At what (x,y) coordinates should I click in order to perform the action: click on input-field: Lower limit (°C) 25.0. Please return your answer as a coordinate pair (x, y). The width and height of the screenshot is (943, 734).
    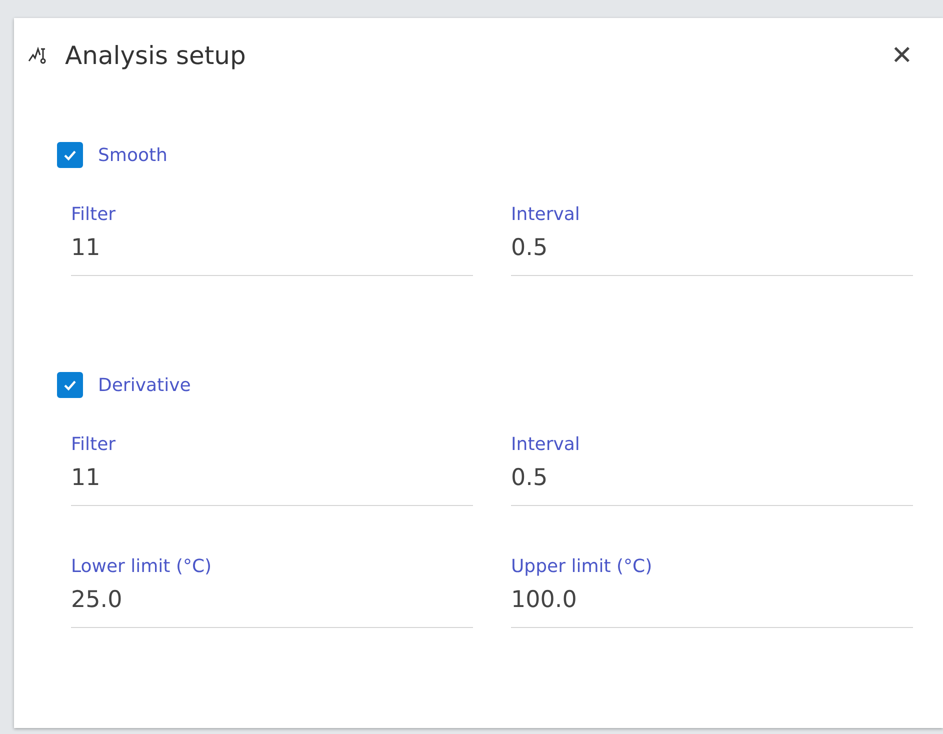
    Looking at the image, I should click on (272, 592).